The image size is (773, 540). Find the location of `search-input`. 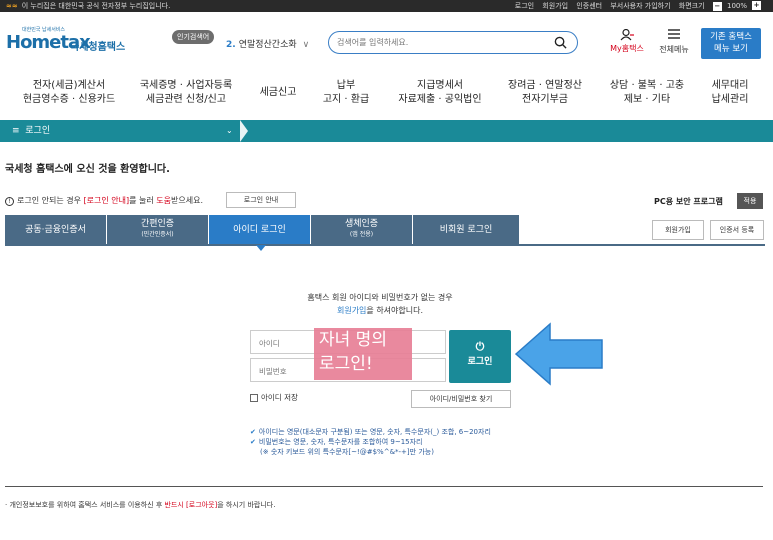

search-input is located at coordinates (437, 42).